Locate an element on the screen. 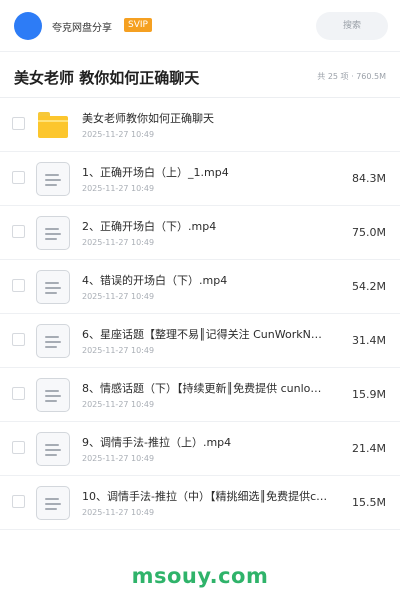 The width and height of the screenshot is (400, 600). file-row: 9、调情手法-推拉（上）.mp4 2025-11-27 10:49 21.4M is located at coordinates (200, 449).